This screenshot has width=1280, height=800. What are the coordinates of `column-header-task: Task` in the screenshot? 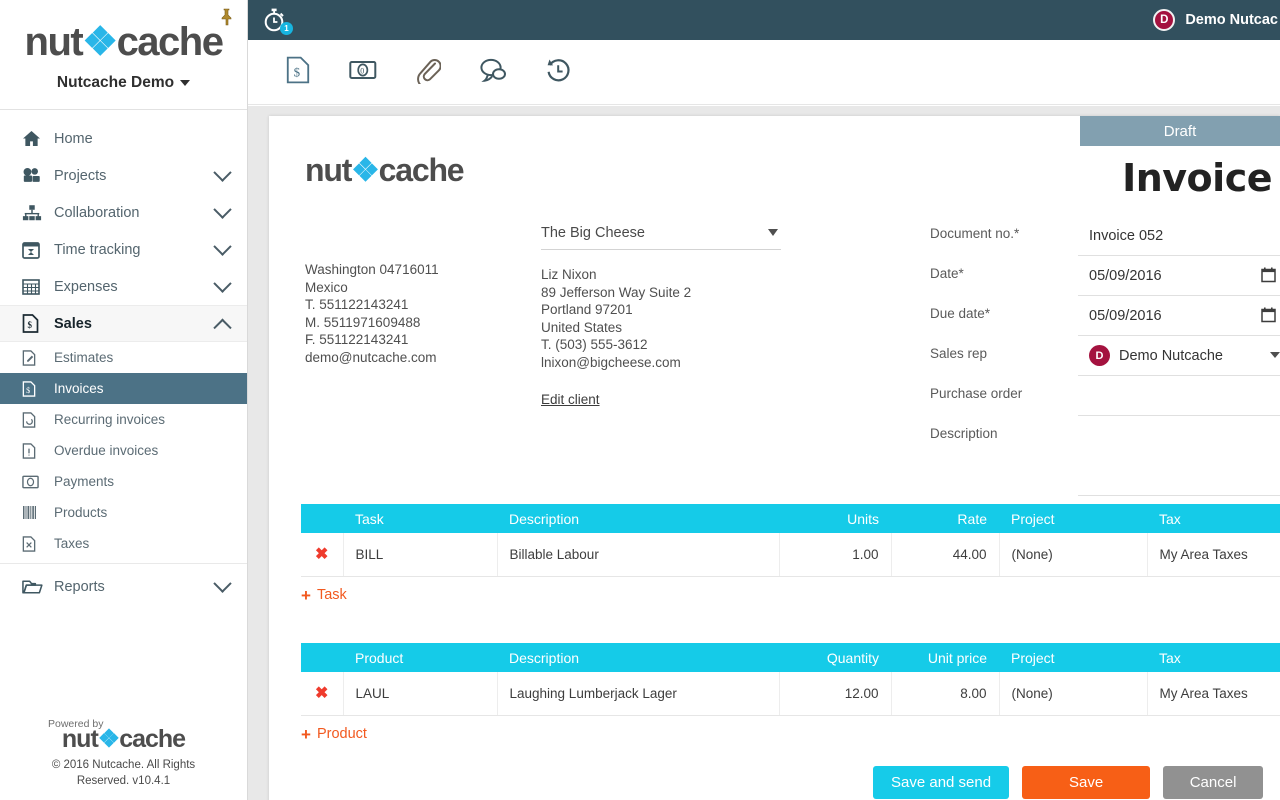 It's located at (420, 518).